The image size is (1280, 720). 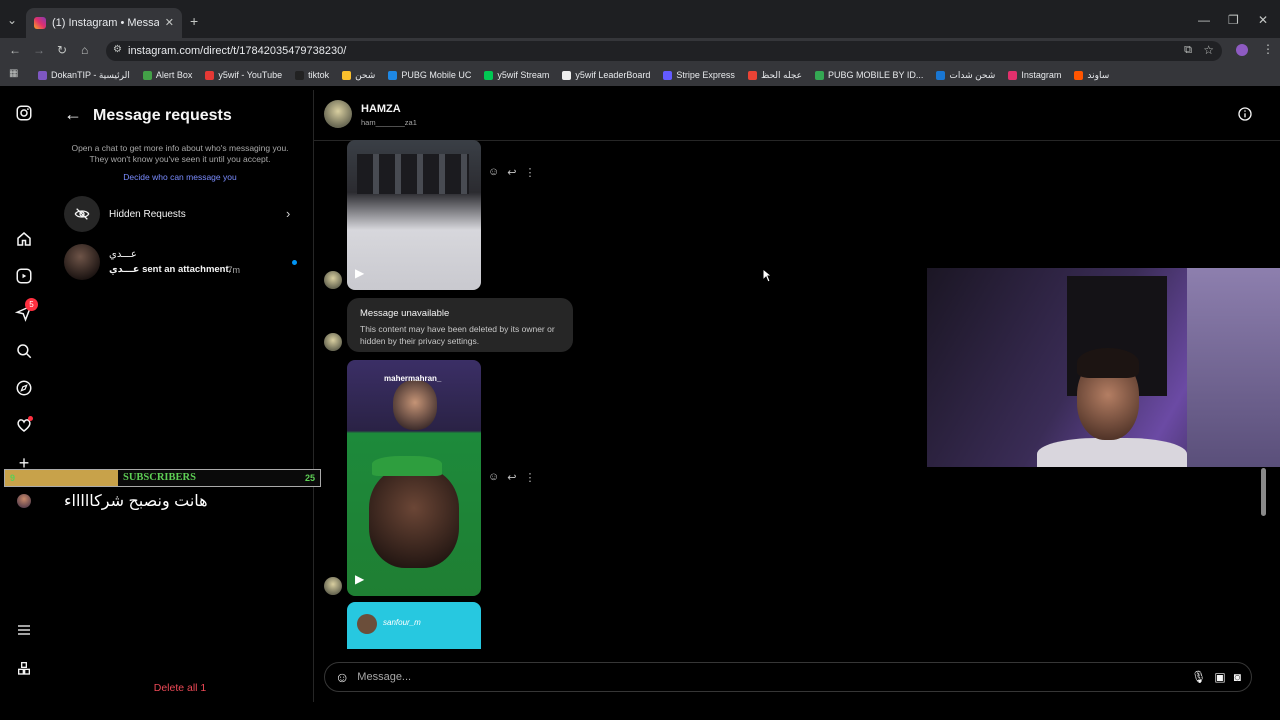 I want to click on bookmark-label: Stripe Express, so click(x=705, y=75).